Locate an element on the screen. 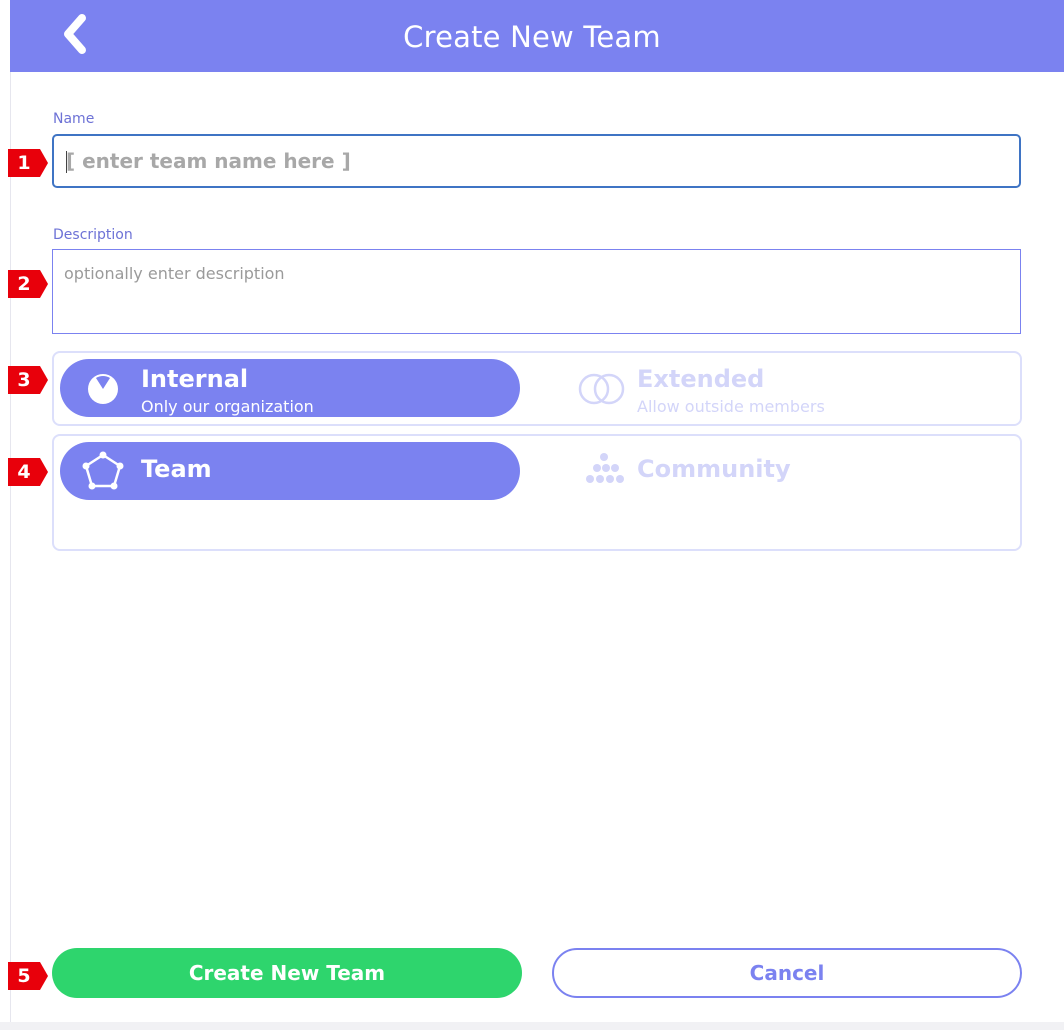 The height and width of the screenshot is (1030, 1064). team-name-input: [ enter team name here ] is located at coordinates (536, 161).